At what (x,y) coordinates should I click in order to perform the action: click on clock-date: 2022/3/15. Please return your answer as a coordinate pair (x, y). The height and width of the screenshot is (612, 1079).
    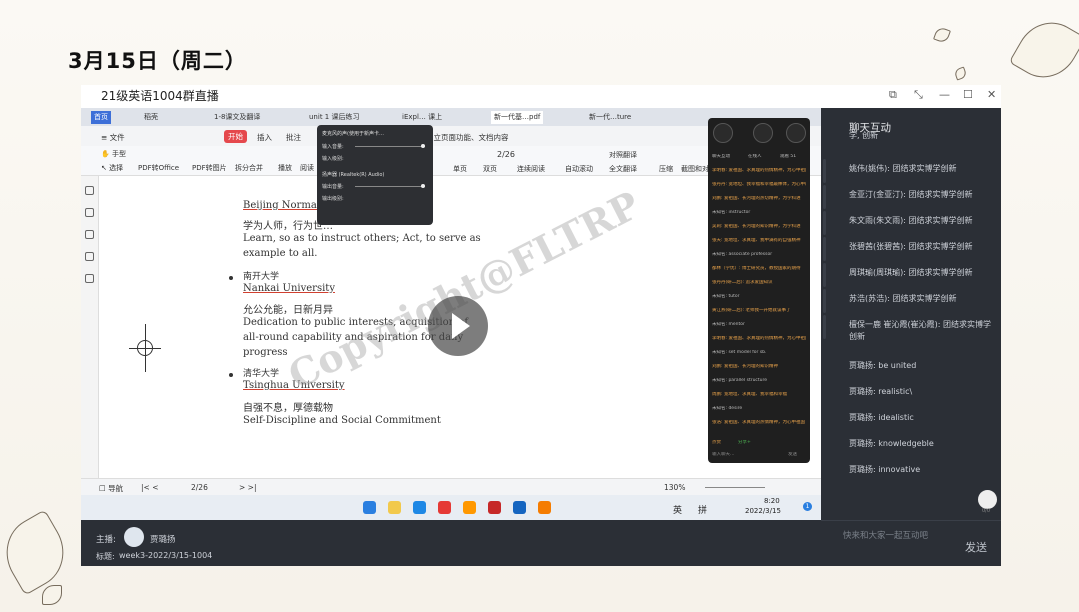
    Looking at the image, I should click on (763, 511).